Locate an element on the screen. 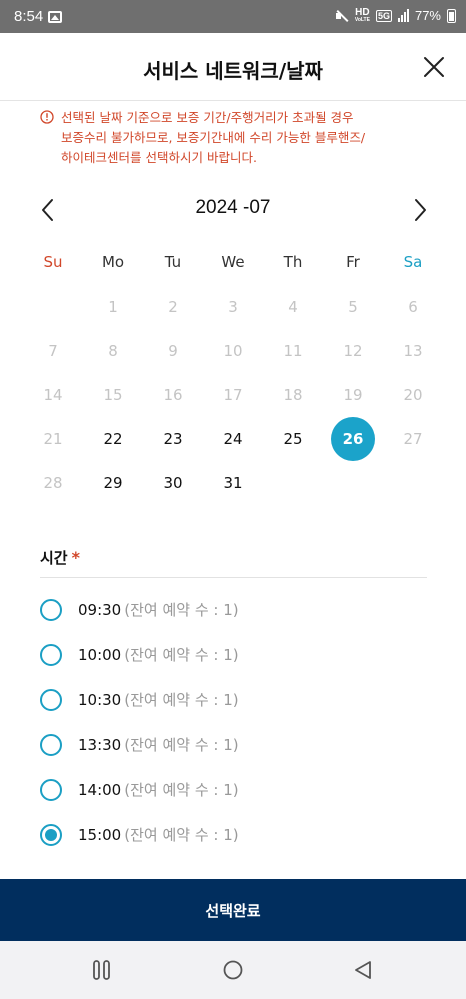  calendar-day: 20 is located at coordinates (413, 395).